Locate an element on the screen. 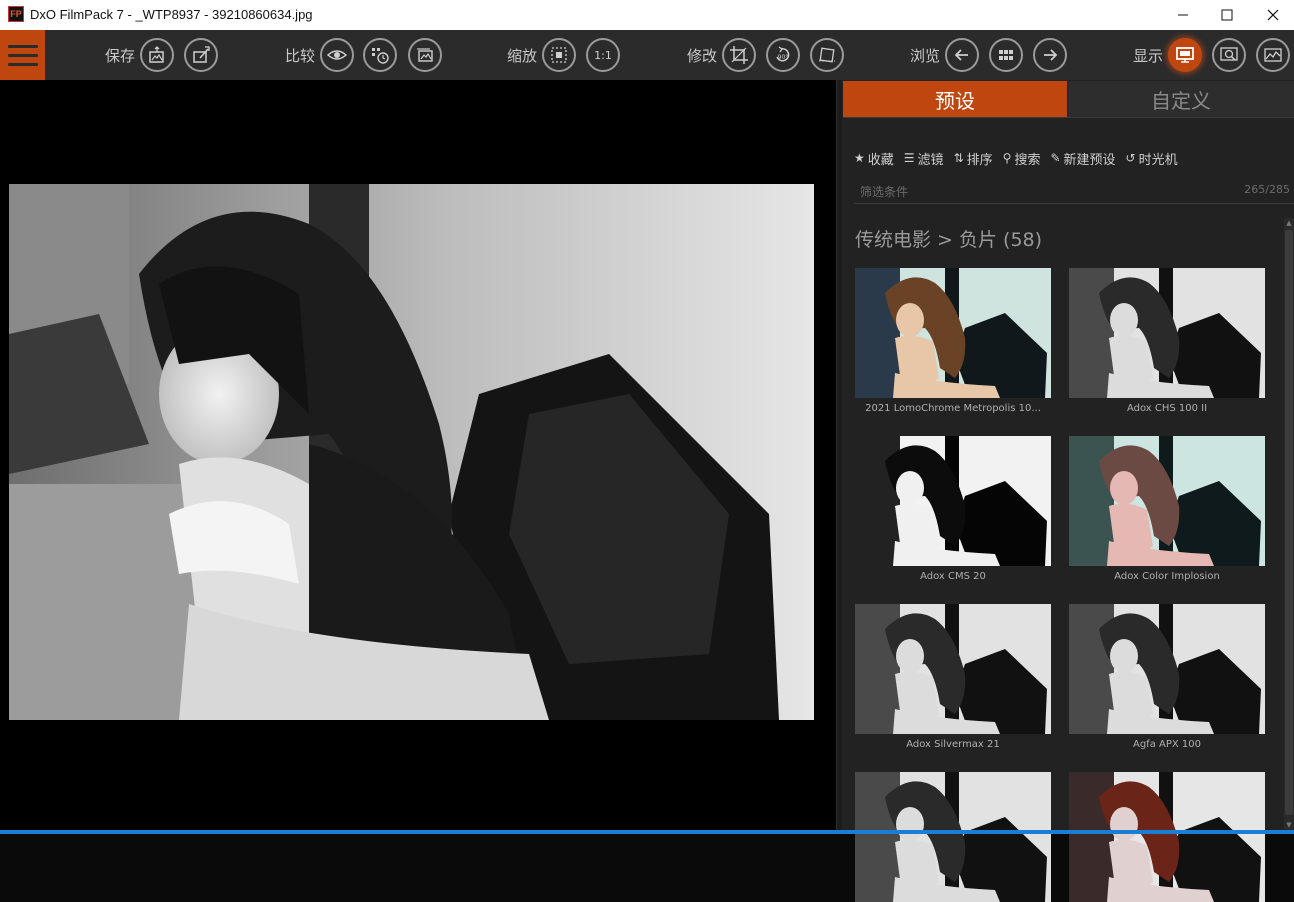  browse-group-label: 浏览 is located at coordinates (925, 56).